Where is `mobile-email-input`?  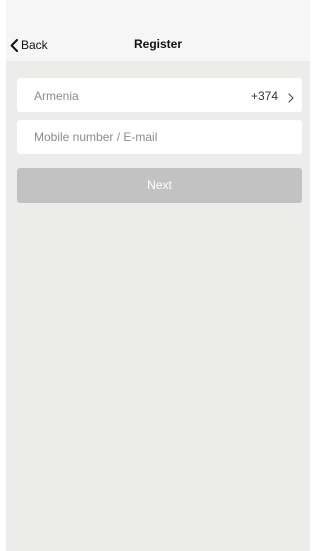 mobile-email-input is located at coordinates (159, 137).